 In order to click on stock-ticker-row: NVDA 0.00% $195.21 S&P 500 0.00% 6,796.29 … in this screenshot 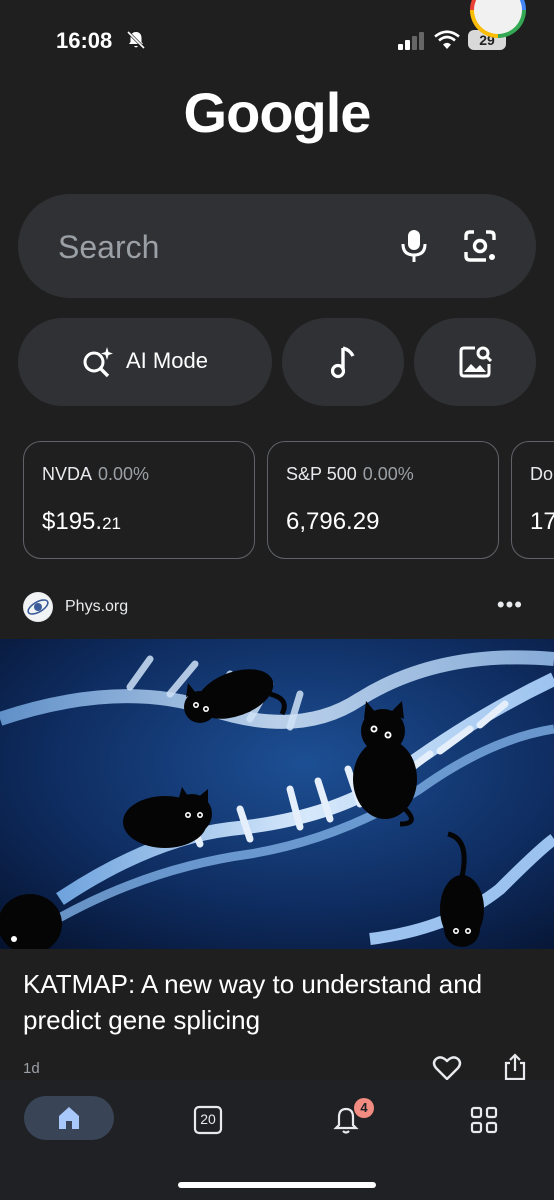, I will do `click(288, 500)`.